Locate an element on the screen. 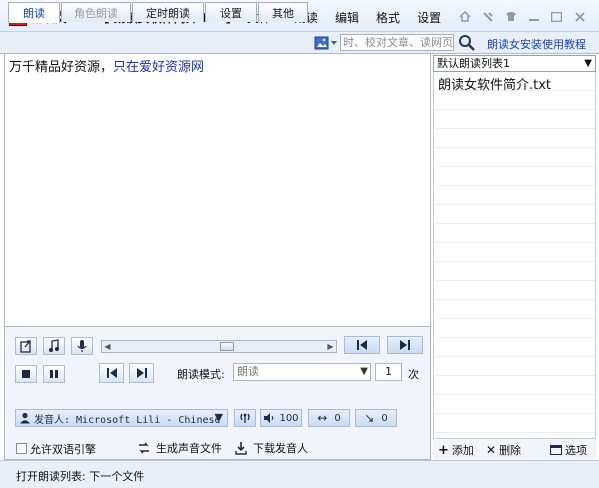  image-icon is located at coordinates (325, 42).